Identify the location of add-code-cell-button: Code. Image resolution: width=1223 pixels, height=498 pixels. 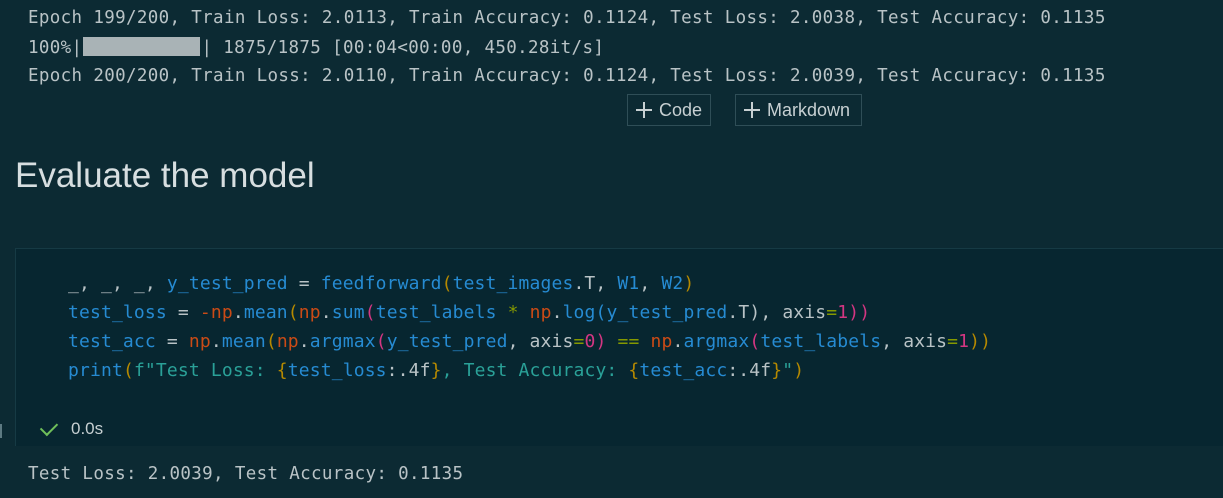
(669, 110).